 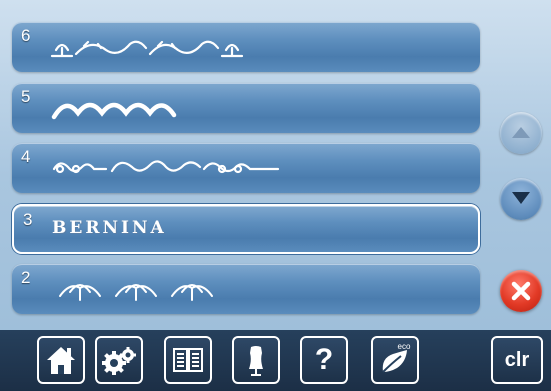 I want to click on row-number: 5, so click(x=26, y=96).